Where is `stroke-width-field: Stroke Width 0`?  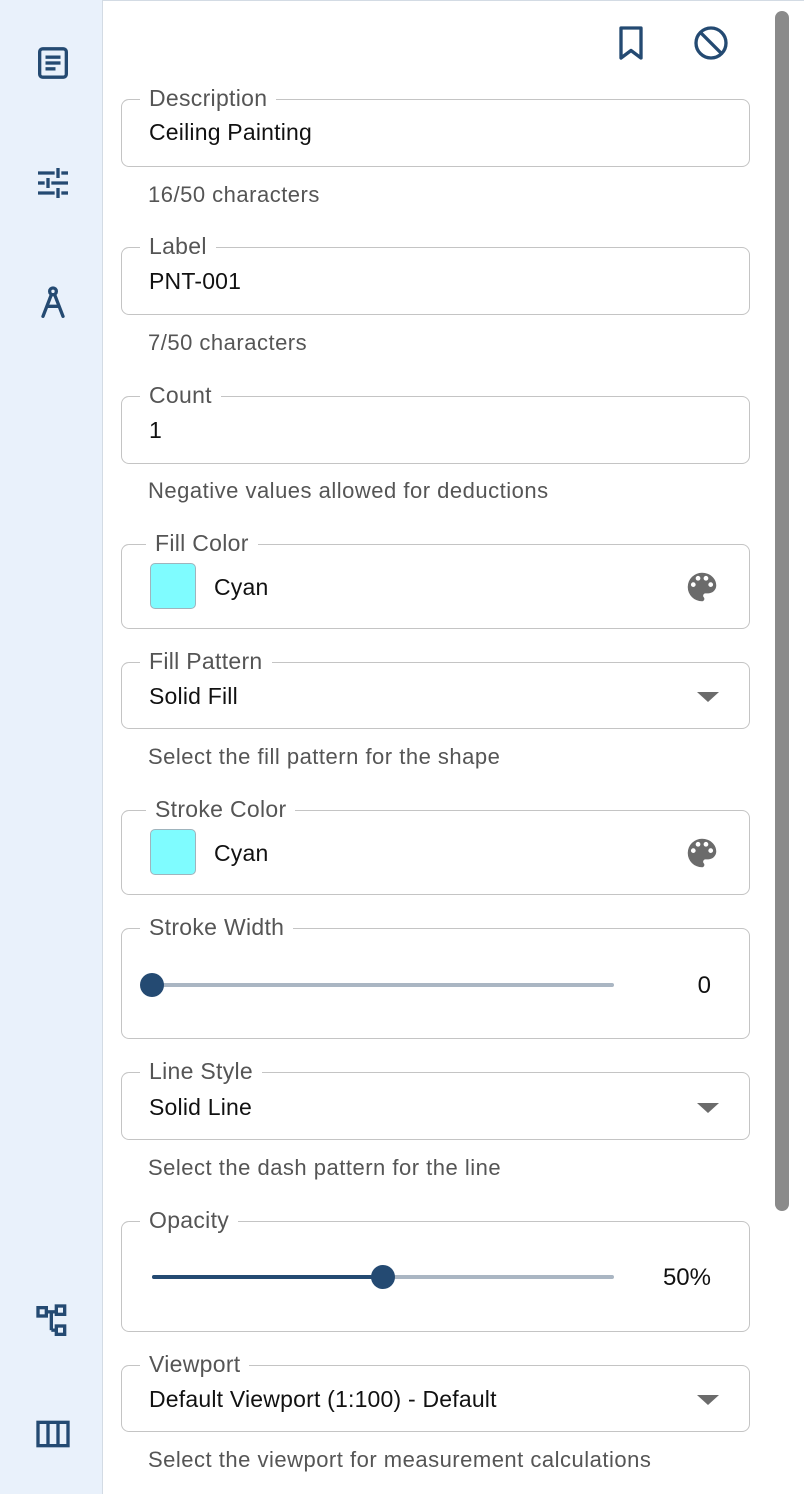 stroke-width-field: Stroke Width 0 is located at coordinates (435, 976).